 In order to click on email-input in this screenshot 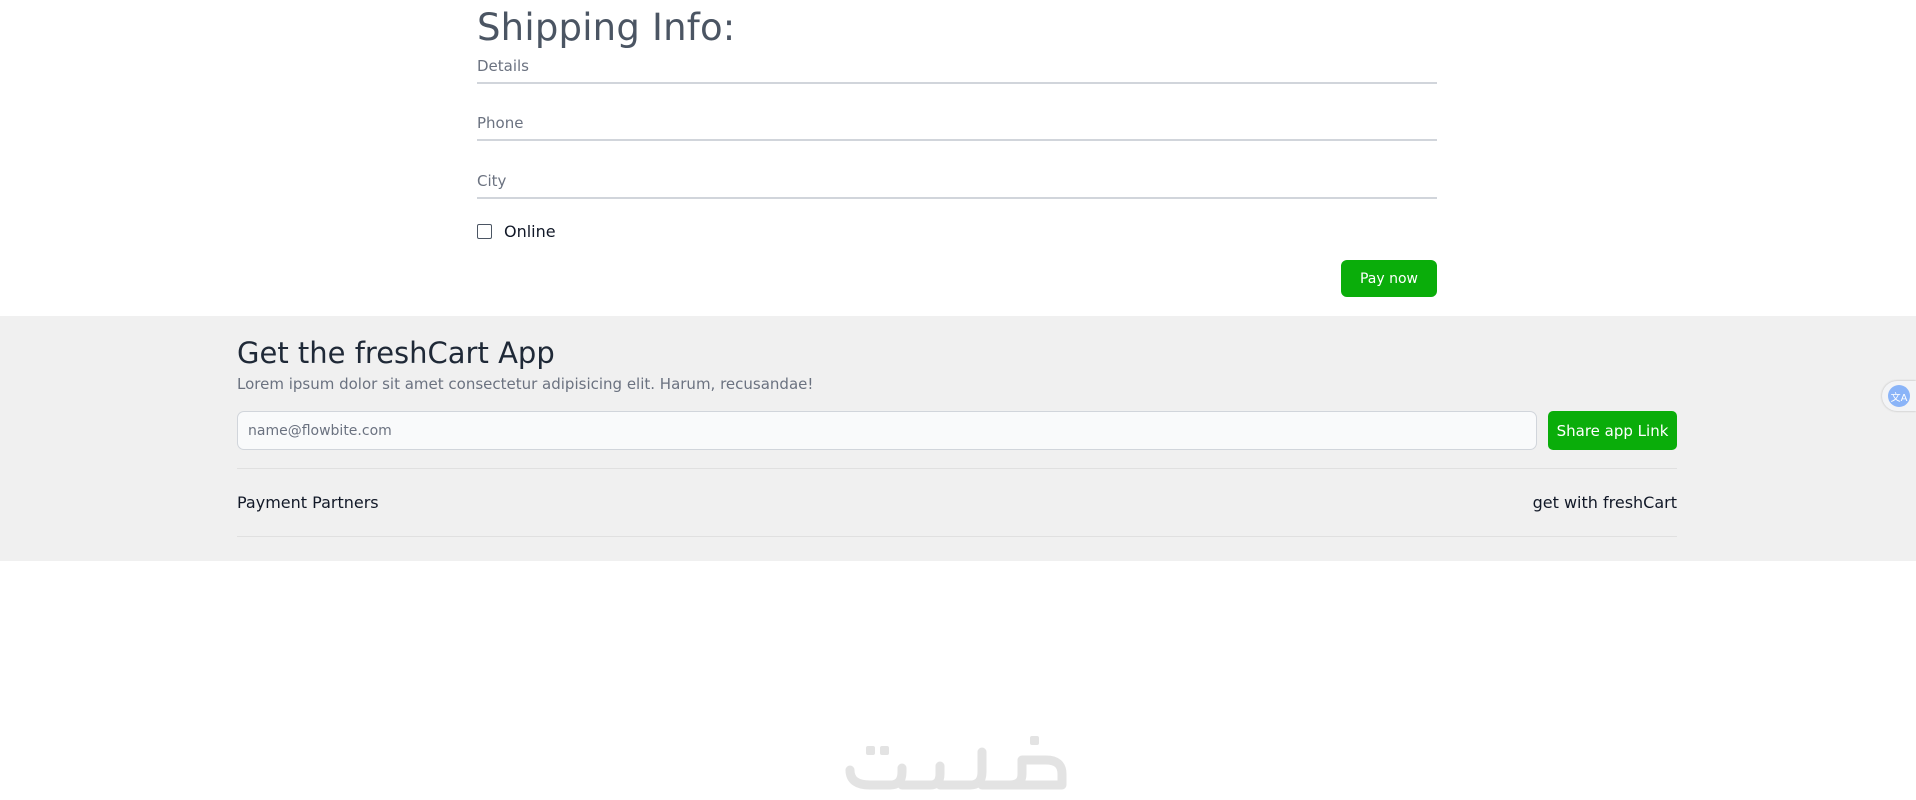, I will do `click(887, 430)`.